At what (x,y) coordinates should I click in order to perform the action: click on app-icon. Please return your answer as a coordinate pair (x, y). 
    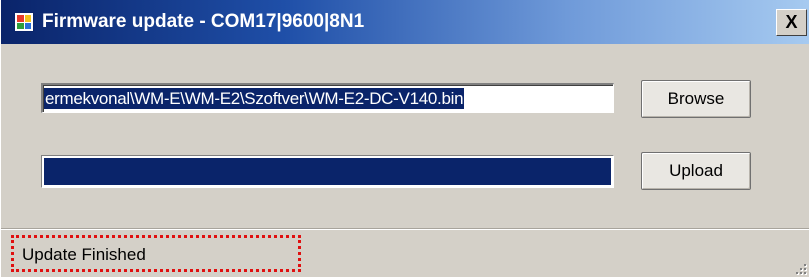
    Looking at the image, I should click on (24, 22).